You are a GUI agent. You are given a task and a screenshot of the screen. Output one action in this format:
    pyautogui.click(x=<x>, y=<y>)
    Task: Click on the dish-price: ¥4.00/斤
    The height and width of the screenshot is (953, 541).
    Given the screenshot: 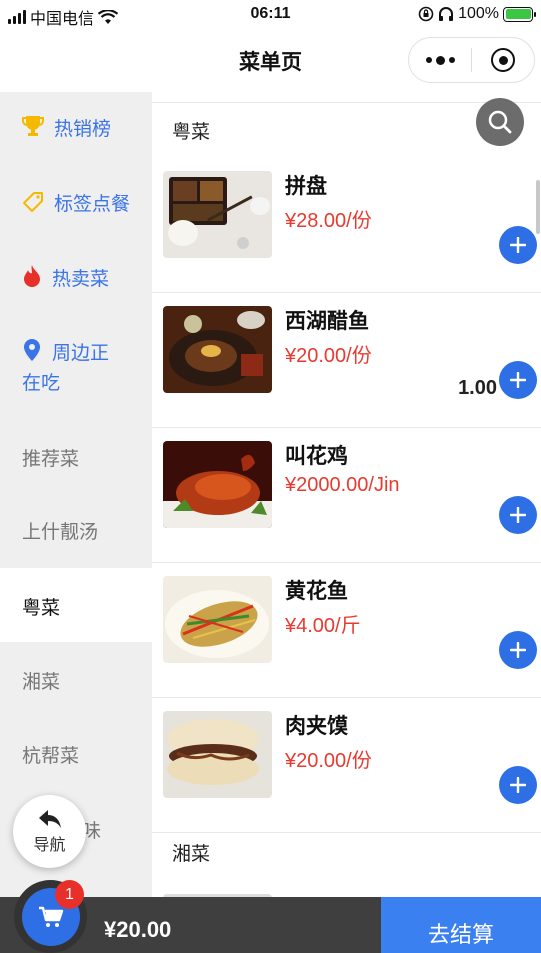 What is the action you would take?
    pyautogui.click(x=323, y=626)
    